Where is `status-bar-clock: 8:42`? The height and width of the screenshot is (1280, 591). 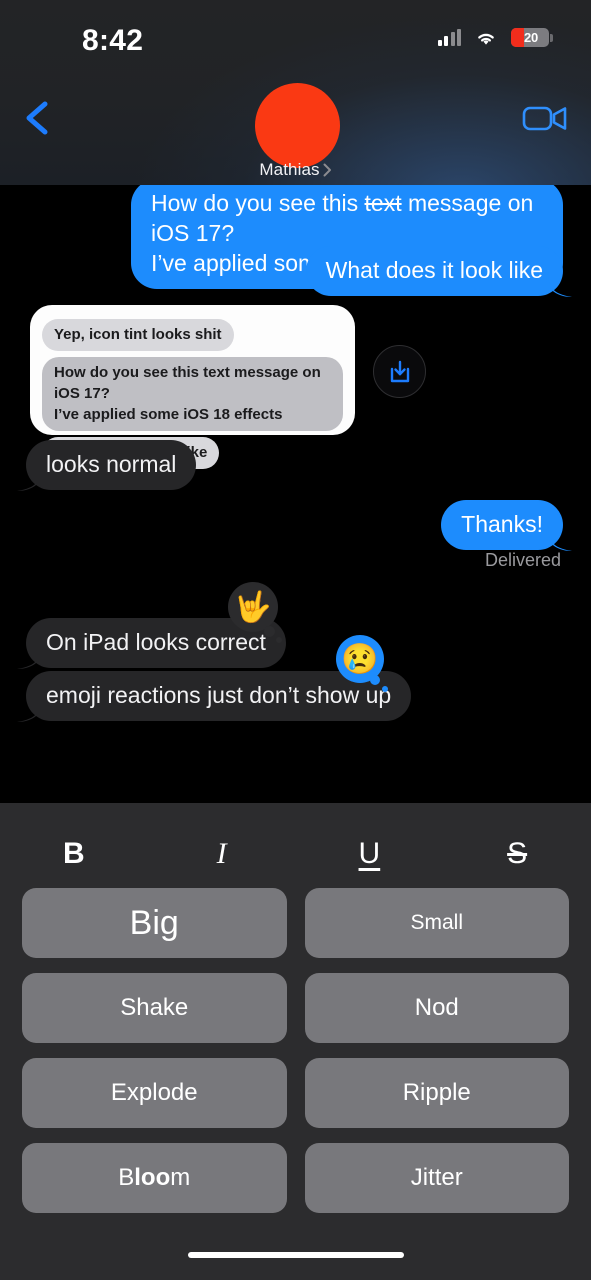
status-bar-clock: 8:42 is located at coordinates (113, 40).